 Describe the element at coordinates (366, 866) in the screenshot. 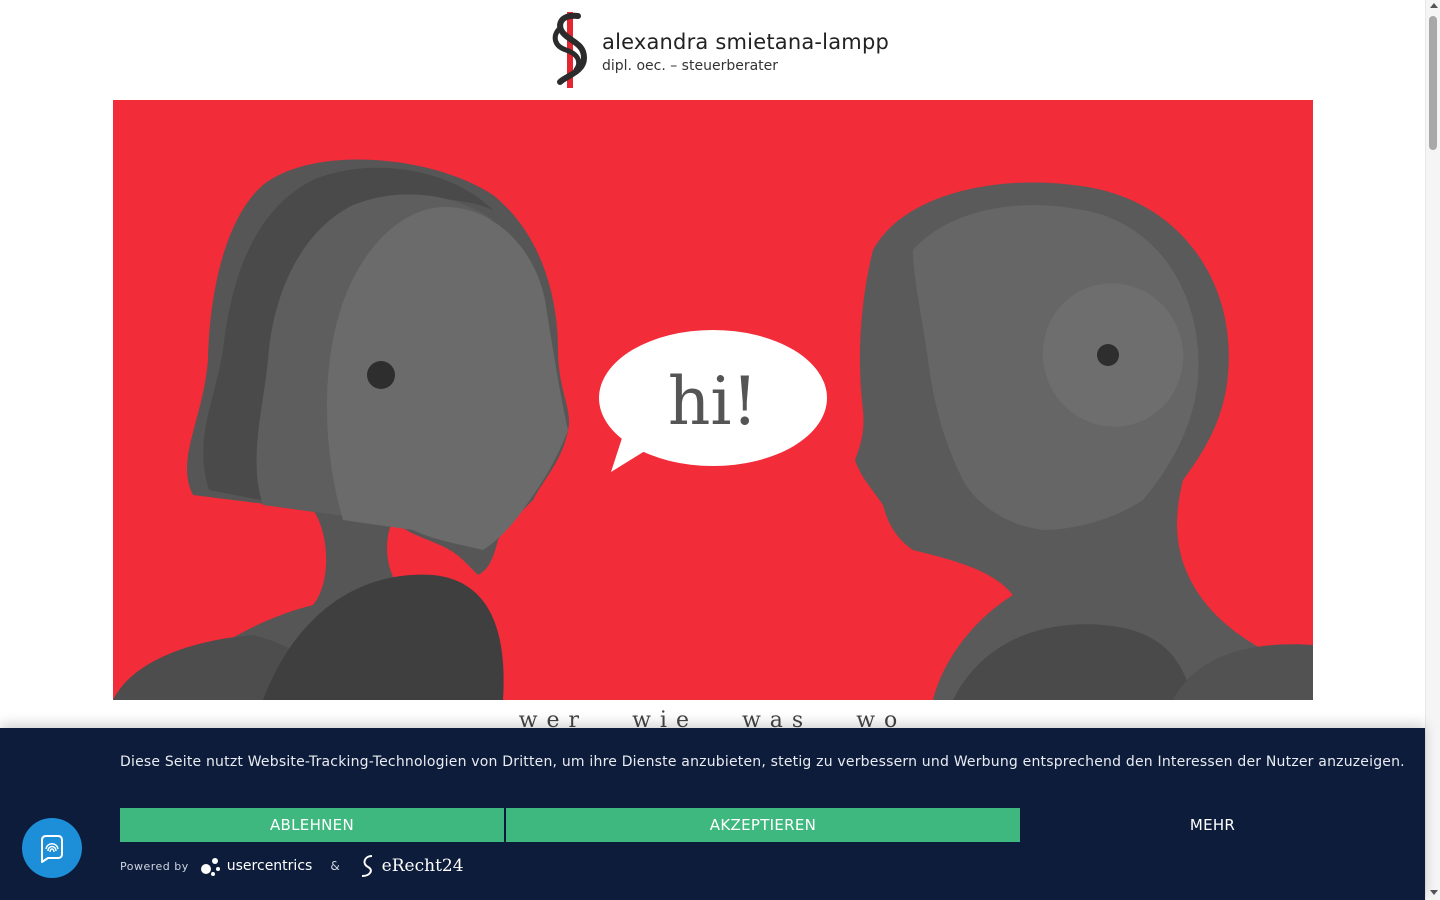

I see `erecht24-logo-icon` at that location.